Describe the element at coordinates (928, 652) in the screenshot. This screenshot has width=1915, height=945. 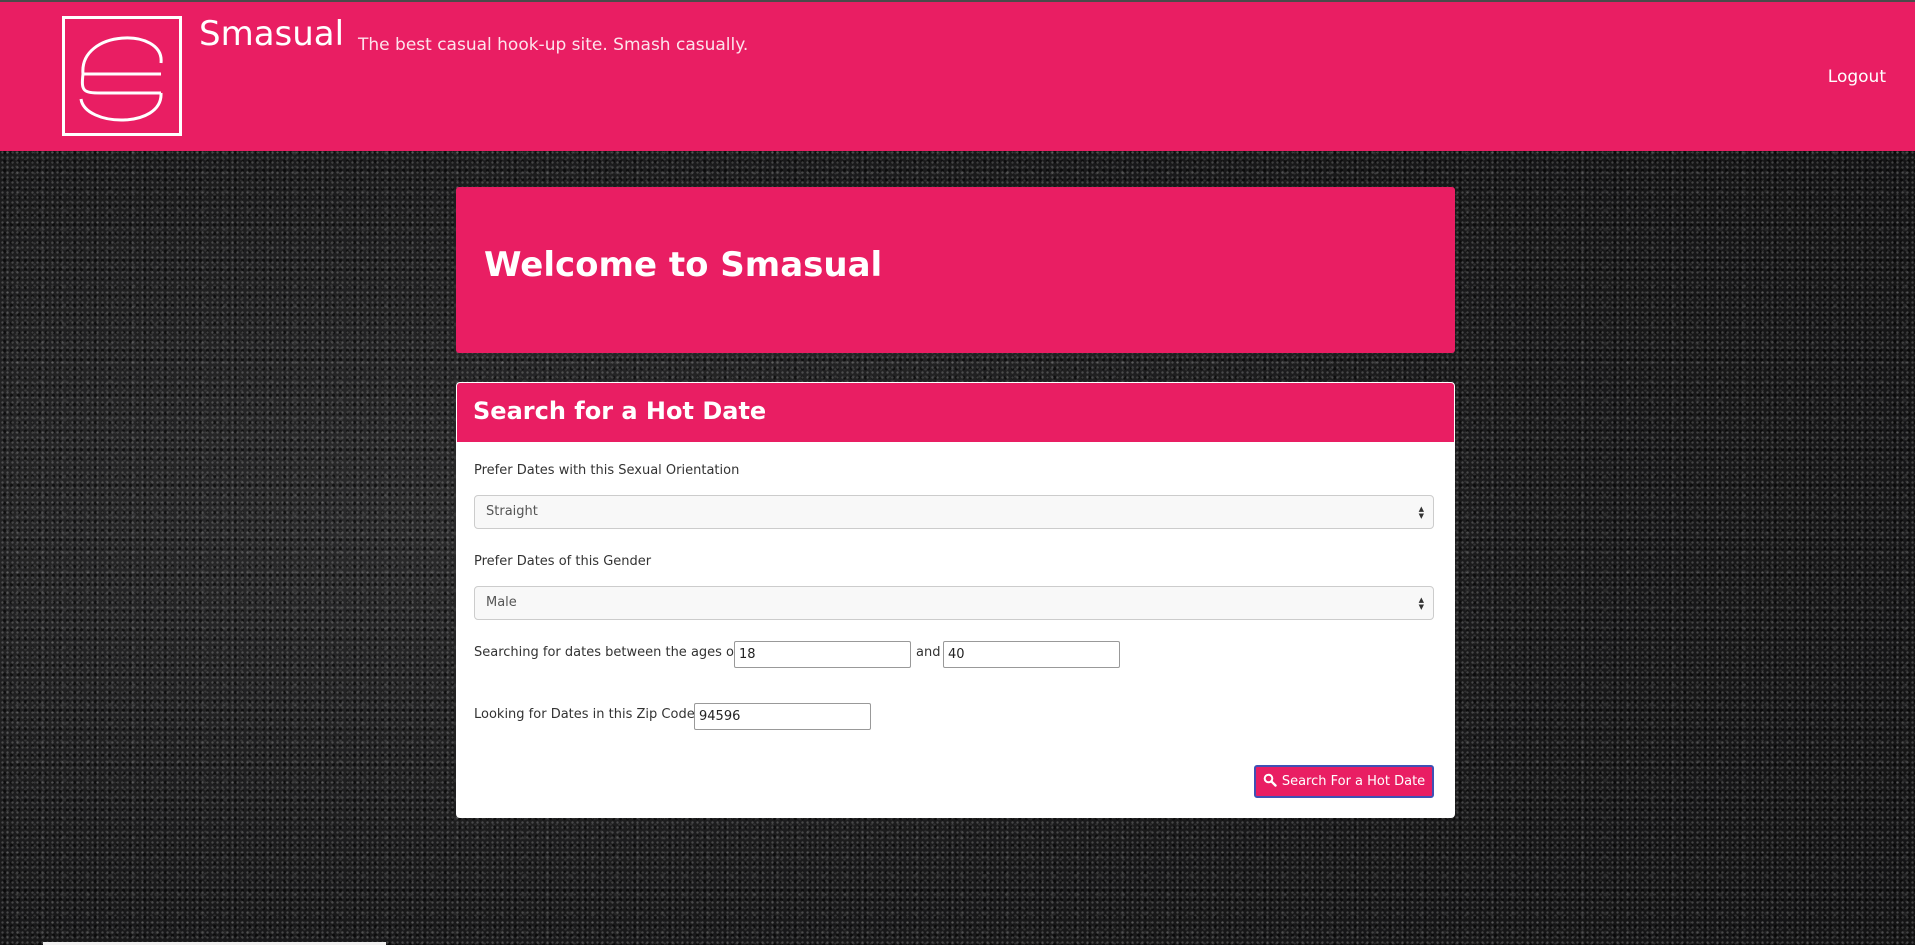
I see `age-and-label: and` at that location.